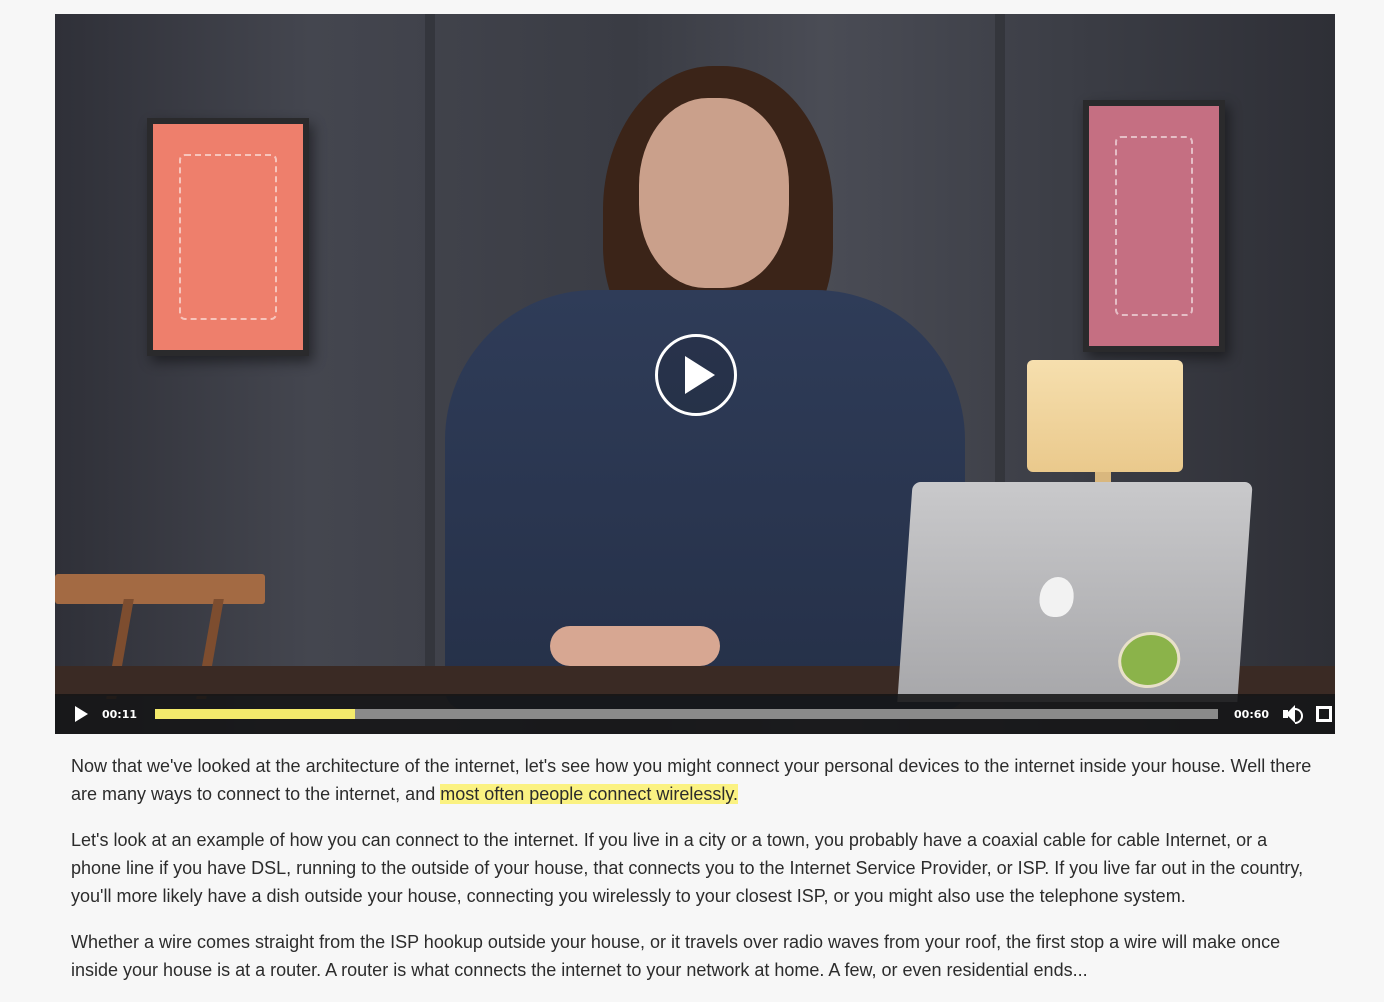 This screenshot has width=1384, height=1002. What do you see at coordinates (1252, 714) in the screenshot?
I see `duration: 00:60` at bounding box center [1252, 714].